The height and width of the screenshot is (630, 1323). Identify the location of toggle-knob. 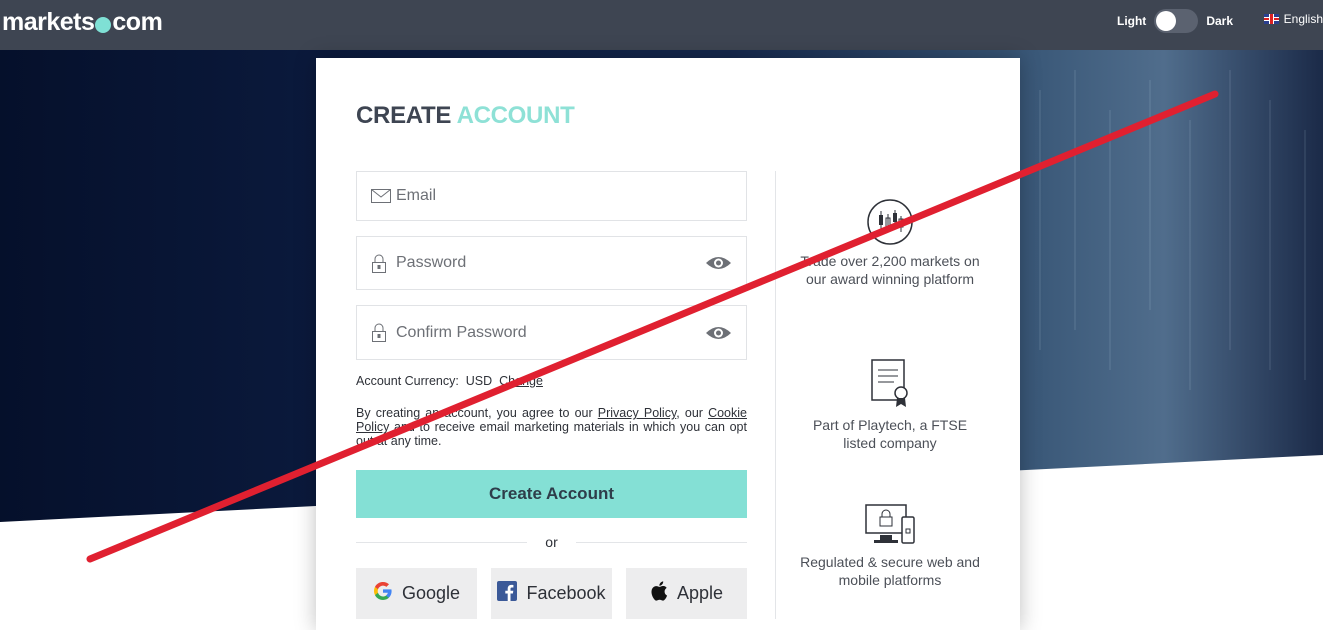
(1166, 21).